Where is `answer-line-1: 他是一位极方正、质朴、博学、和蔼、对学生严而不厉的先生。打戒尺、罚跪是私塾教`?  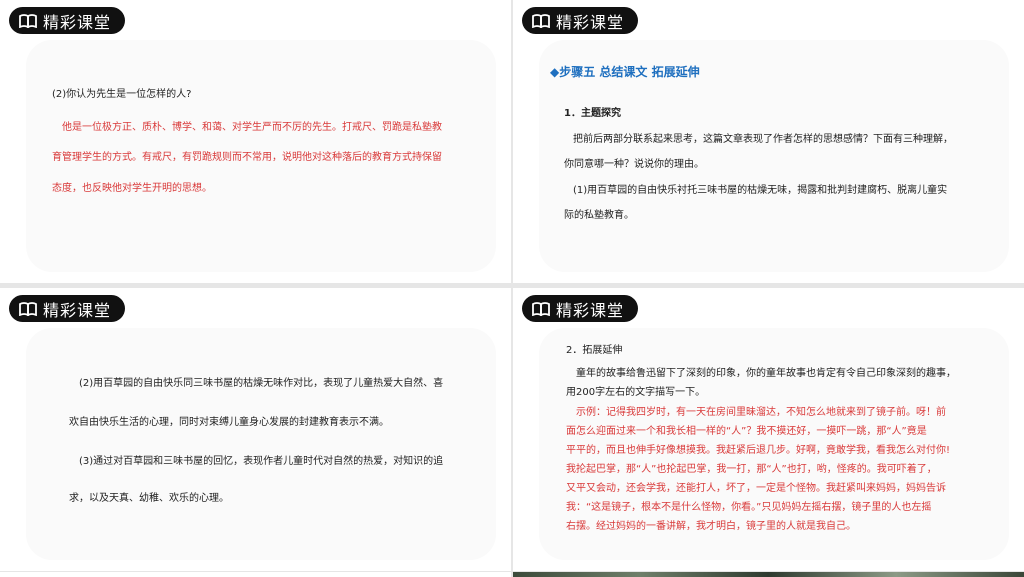 answer-line-1: 他是一位极方正、质朴、博学、和蔼、对学生严而不厉的先生。打戒尺、罚跪是私塾教 is located at coordinates (252, 127).